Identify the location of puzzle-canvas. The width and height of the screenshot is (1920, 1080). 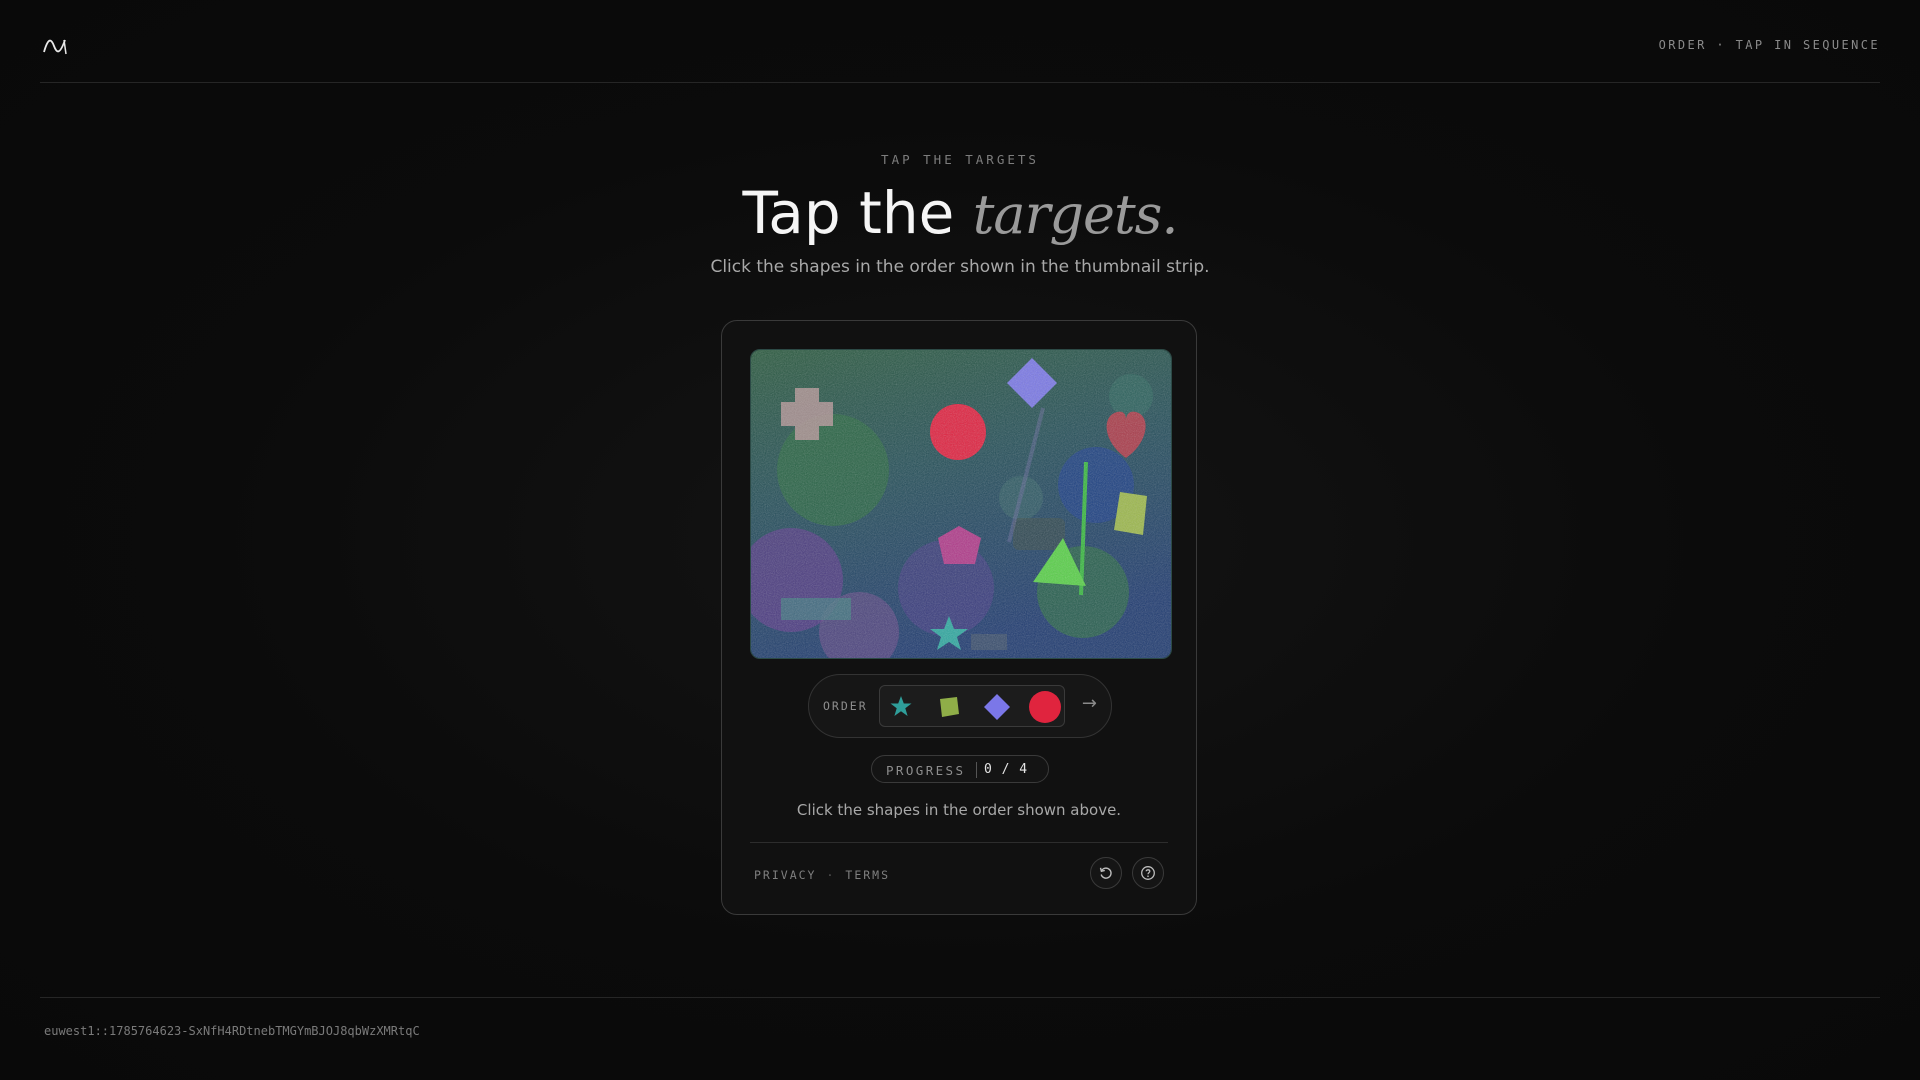
(961, 504).